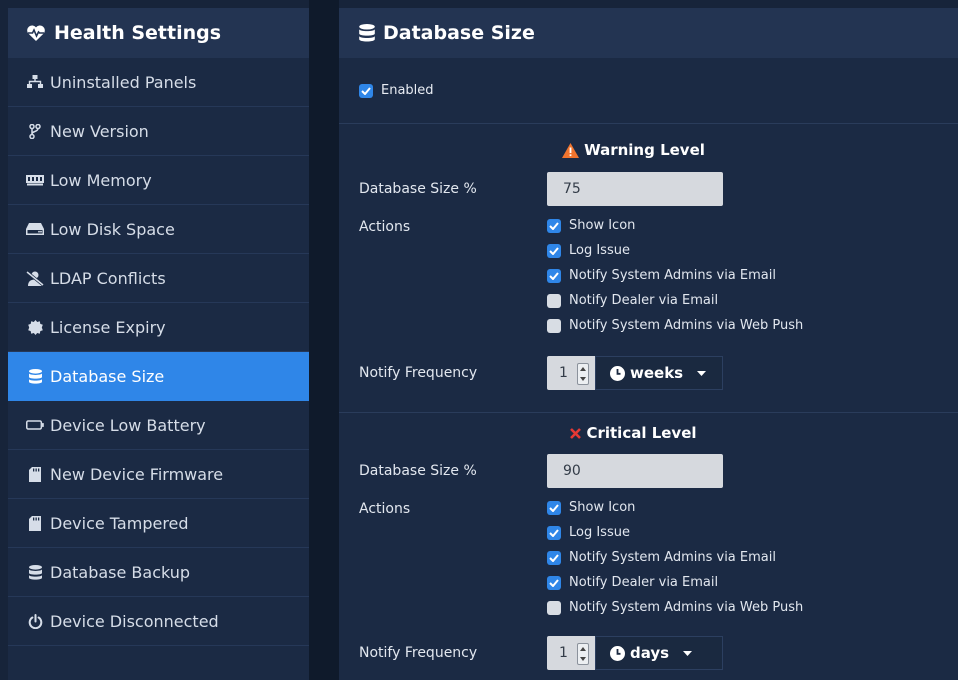 The image size is (958, 680). I want to click on close-x-icon, so click(576, 433).